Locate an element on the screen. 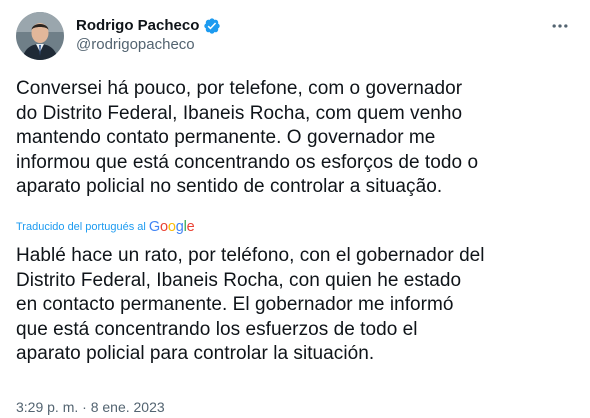  translation-note: Traducido del portugués al Google is located at coordinates (105, 227).